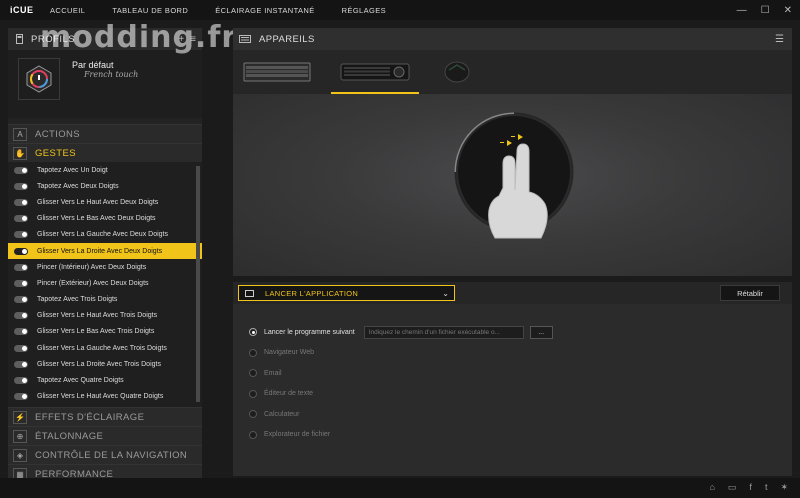 Image resolution: width=800 pixels, height=498 pixels. I want to click on gesture-item: Glisser Vers La Gauche Avec Trois Doigts, so click(105, 348).